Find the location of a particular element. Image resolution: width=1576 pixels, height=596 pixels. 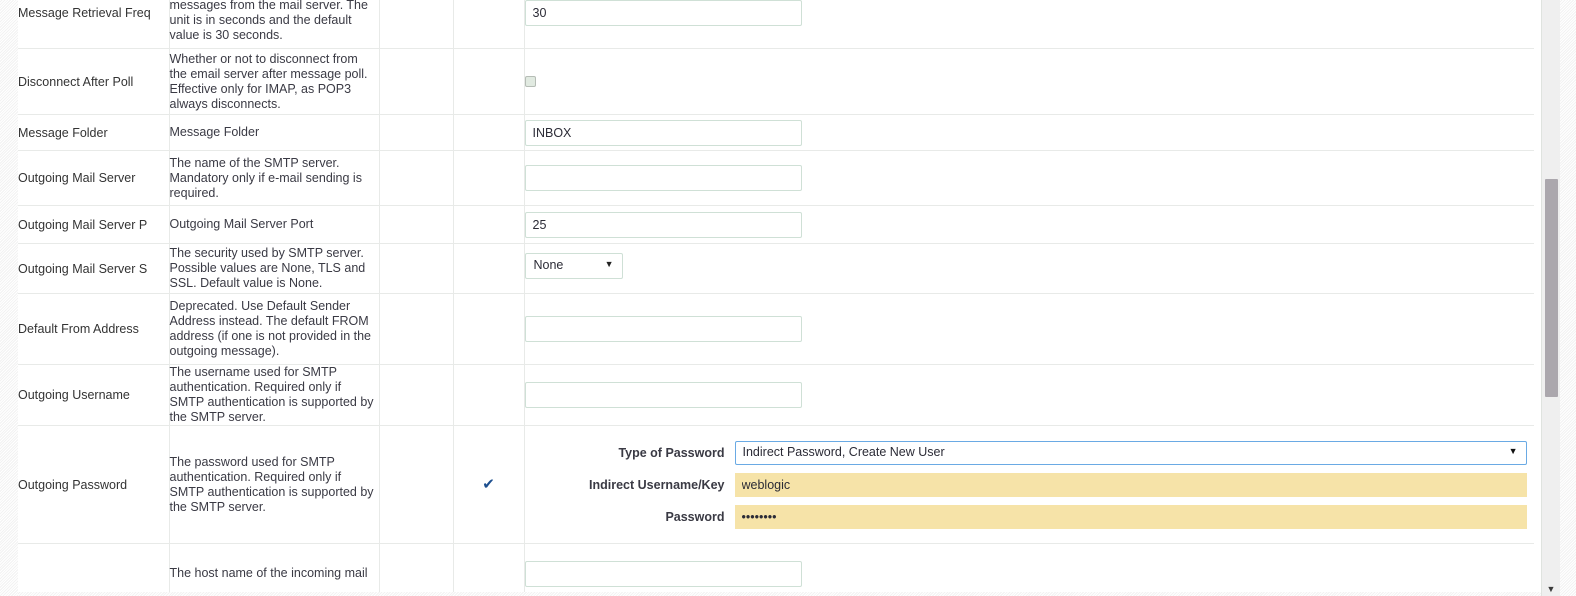

bottom-hatched-gutter is located at coordinates (780, 594).